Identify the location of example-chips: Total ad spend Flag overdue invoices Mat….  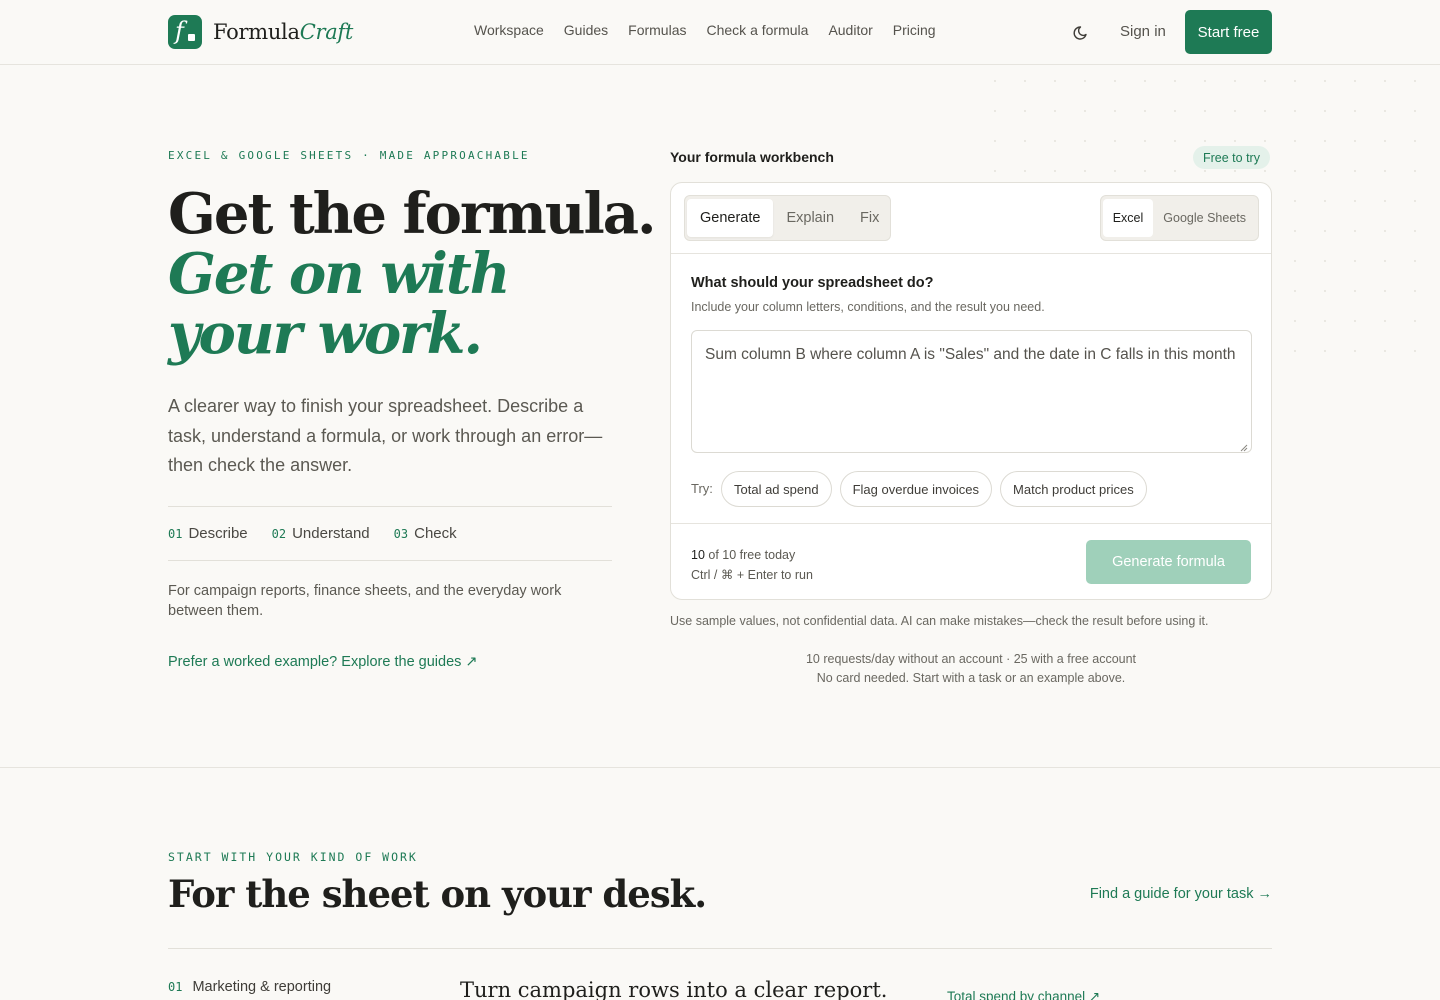
(934, 489).